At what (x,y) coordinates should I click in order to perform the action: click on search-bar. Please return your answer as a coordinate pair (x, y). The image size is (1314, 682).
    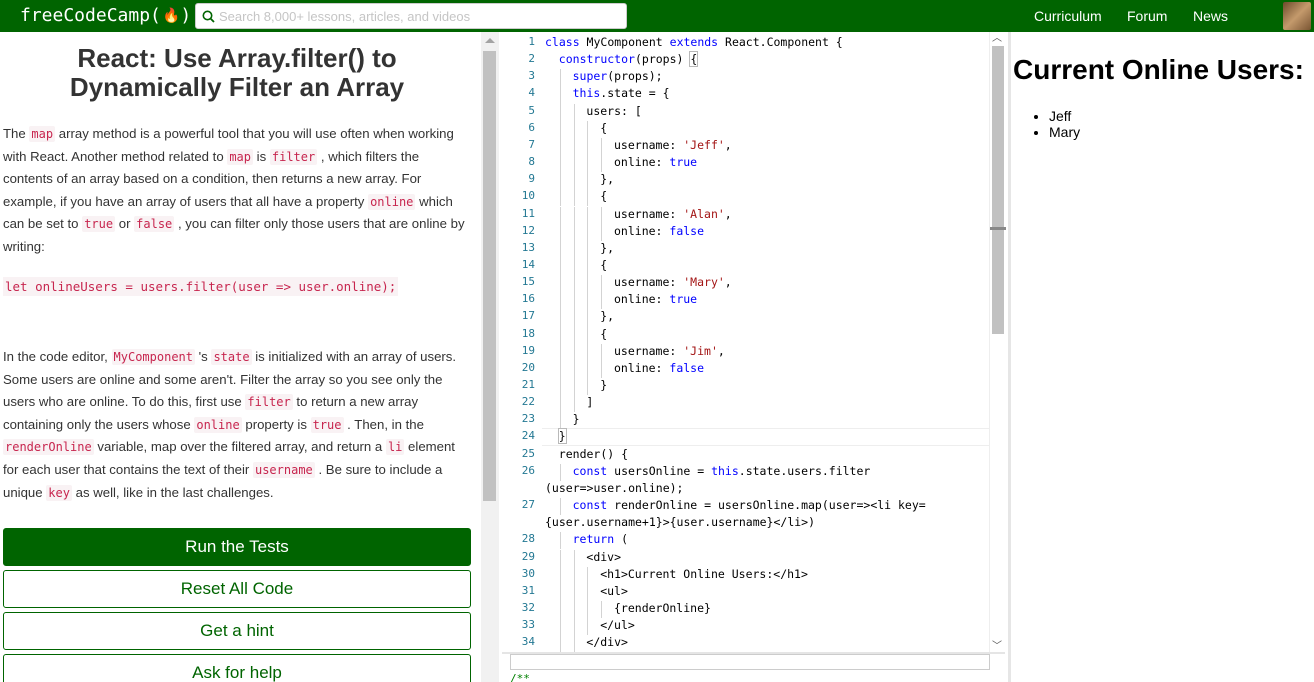
    Looking at the image, I should click on (411, 16).